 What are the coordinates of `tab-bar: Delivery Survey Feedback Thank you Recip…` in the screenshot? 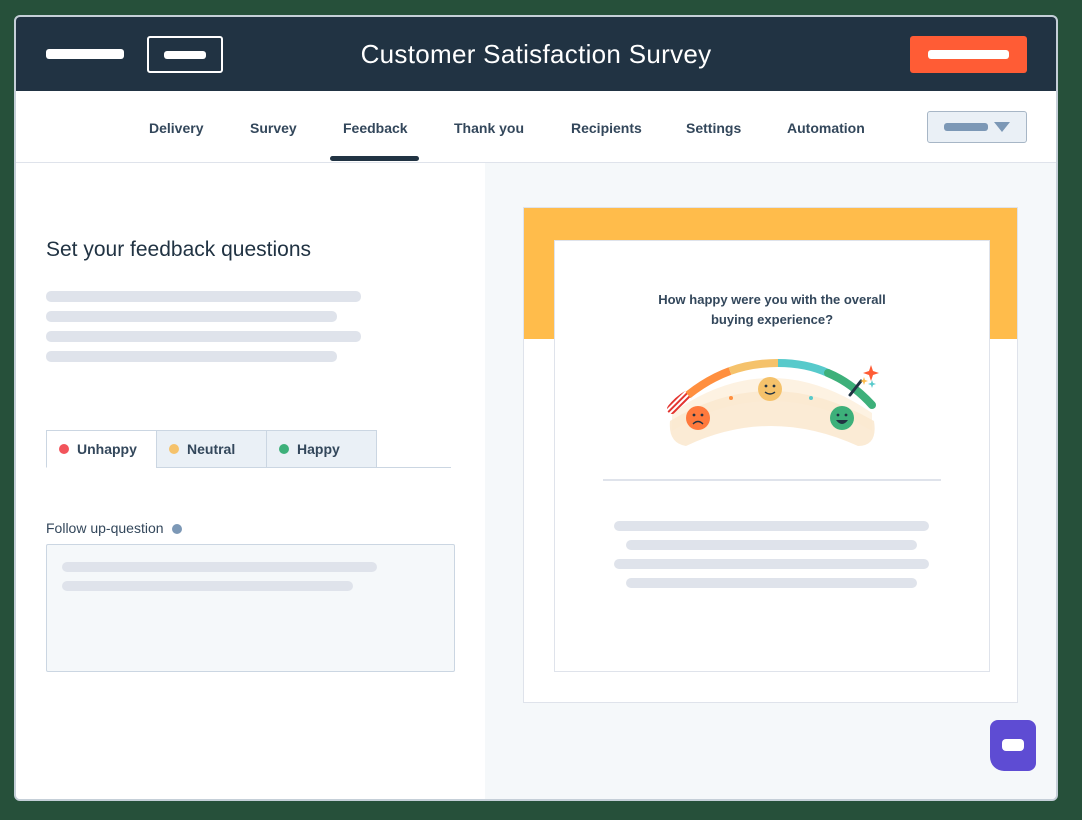 It's located at (536, 127).